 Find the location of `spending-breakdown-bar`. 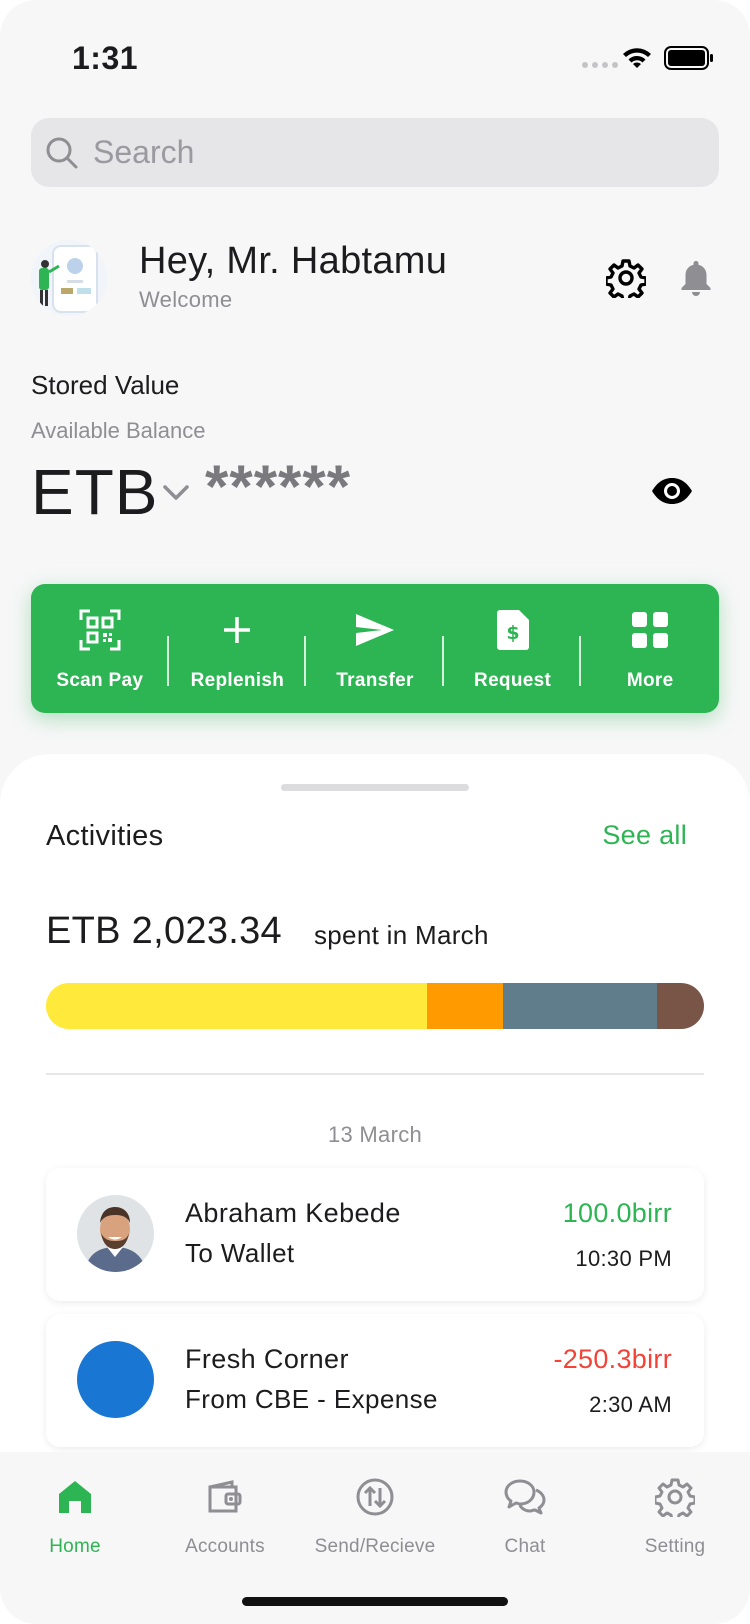

spending-breakdown-bar is located at coordinates (375, 1006).